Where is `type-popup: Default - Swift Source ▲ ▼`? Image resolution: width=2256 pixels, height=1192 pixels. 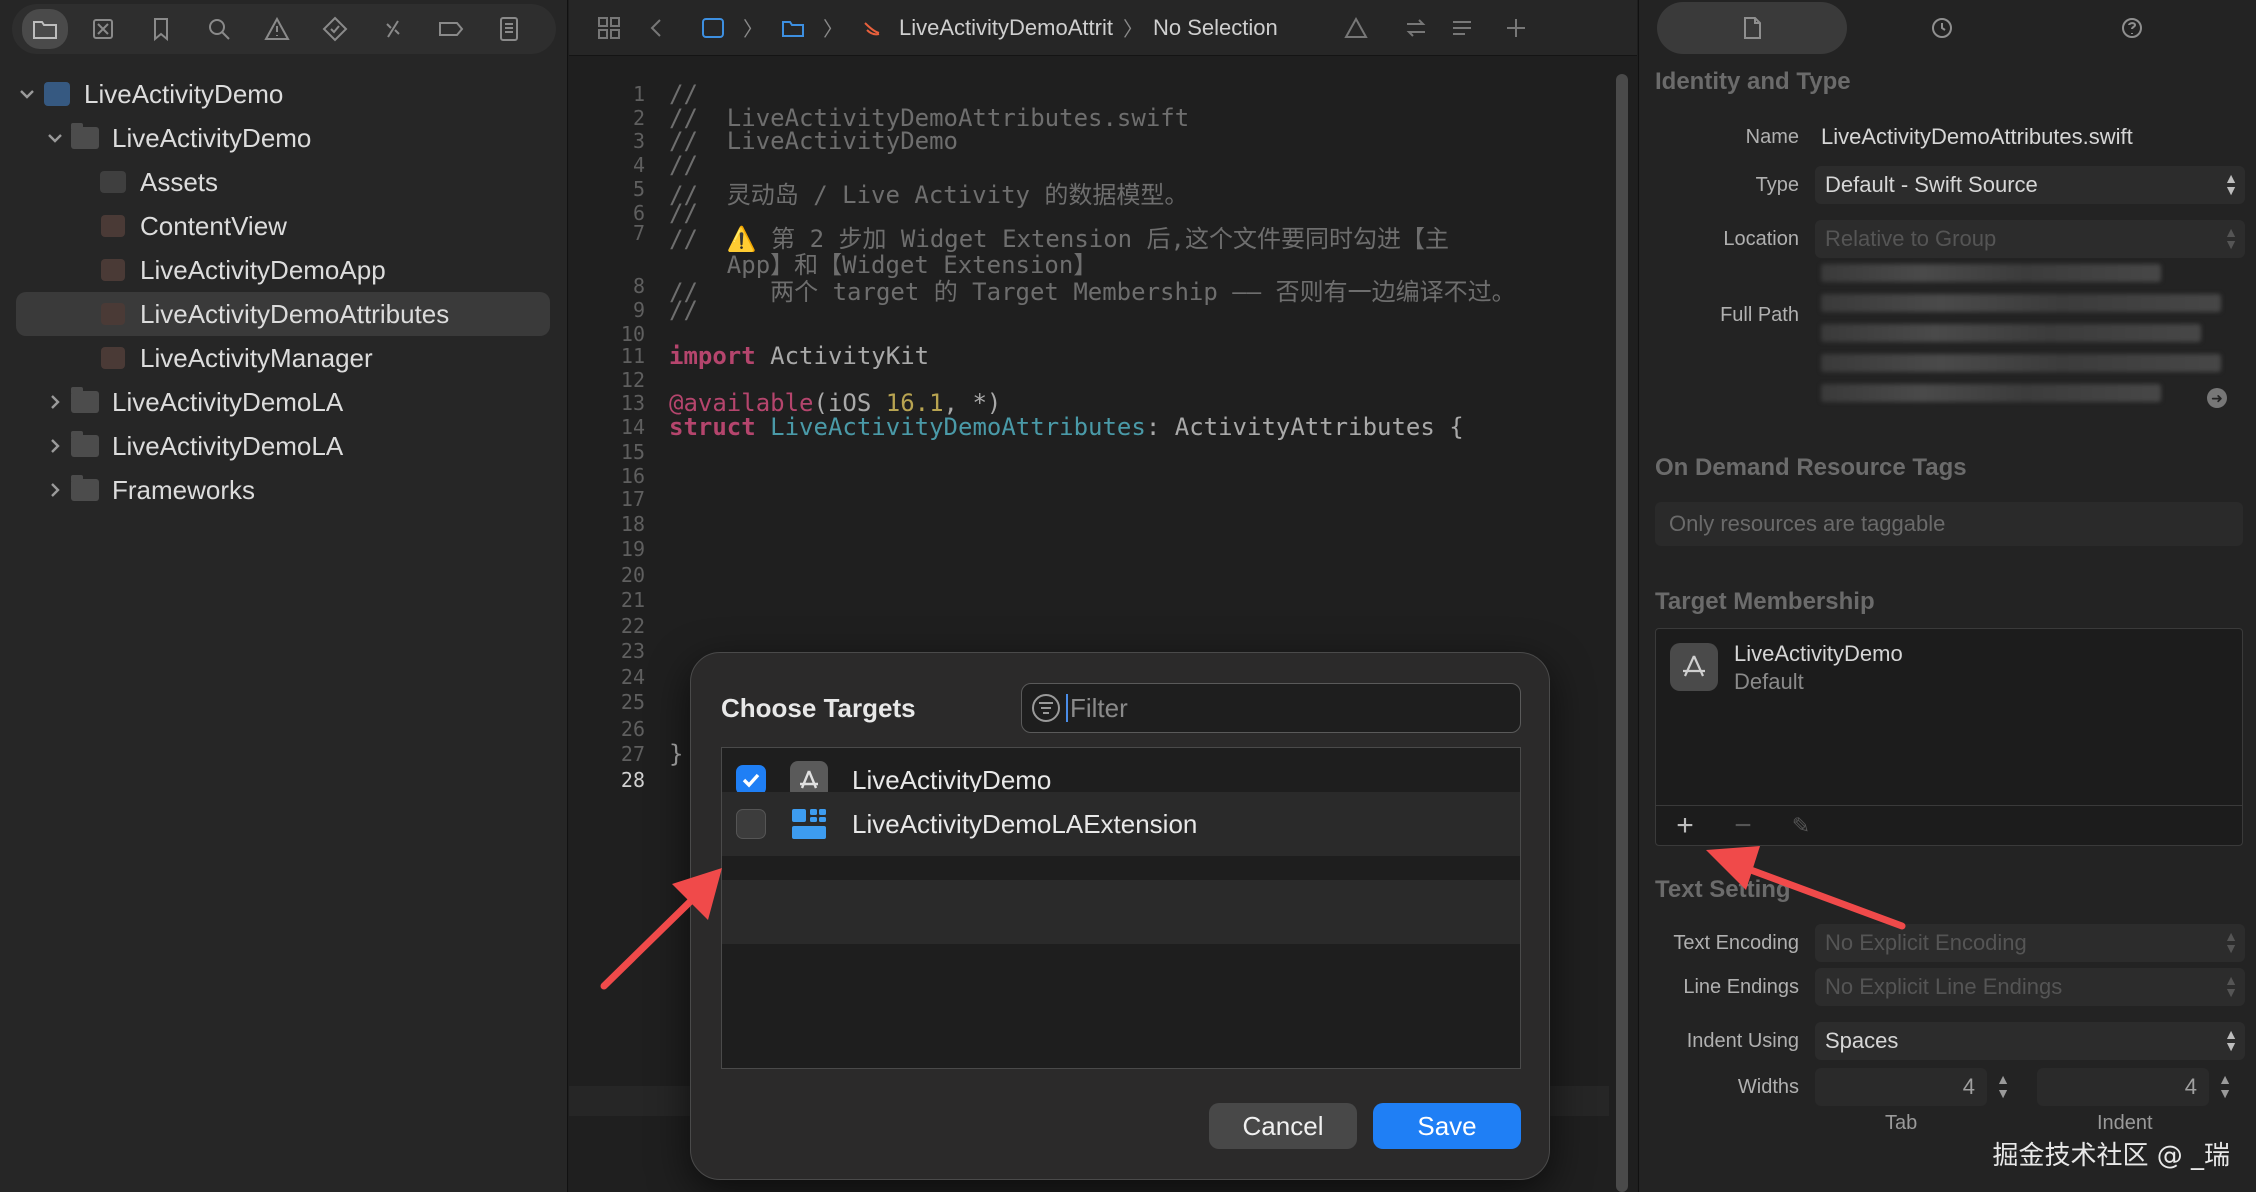
type-popup: Default - Swift Source ▲ ▼ is located at coordinates (2030, 185).